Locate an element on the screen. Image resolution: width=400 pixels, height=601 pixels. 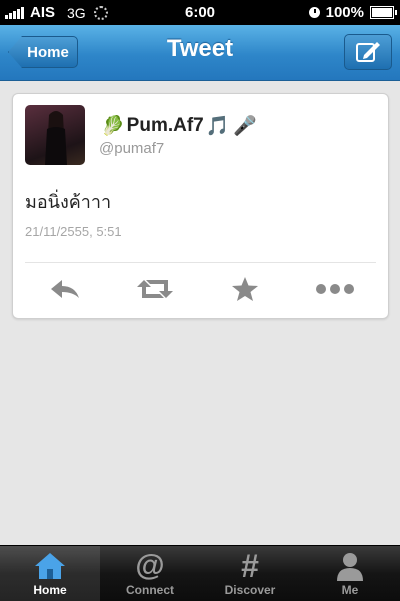
avatar-photo-icon is located at coordinates (56, 138).